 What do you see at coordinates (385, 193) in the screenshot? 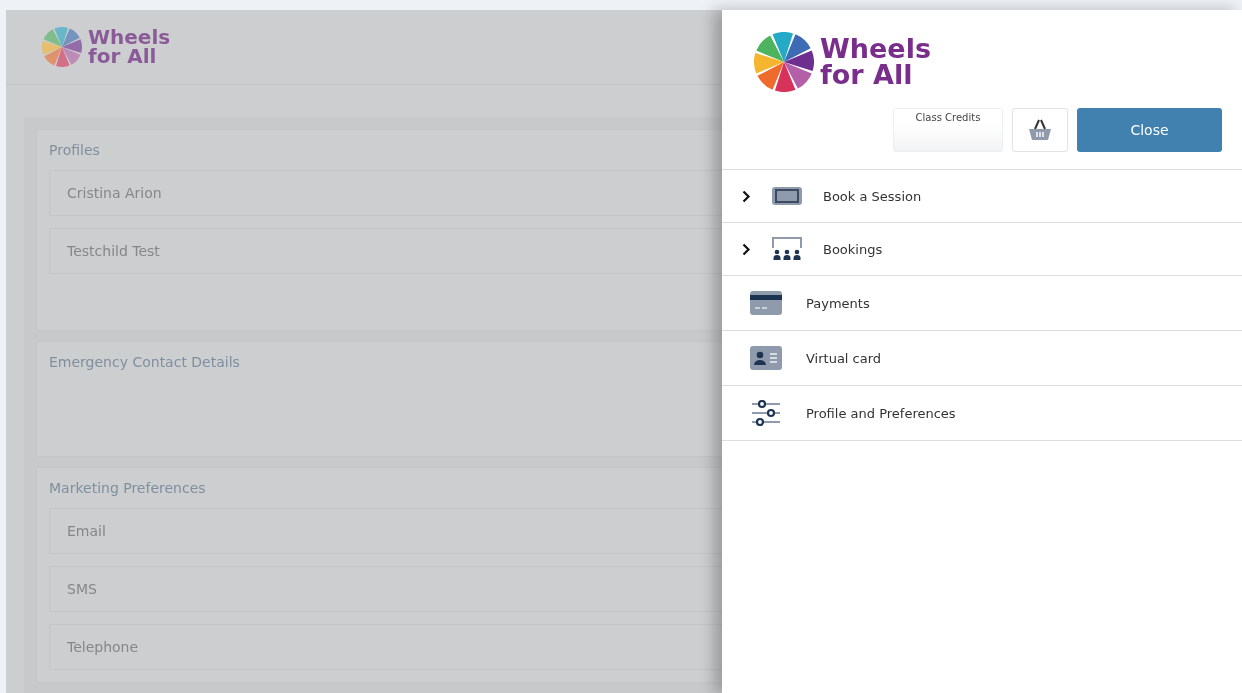
I see `list-item: Cristina Arion` at bounding box center [385, 193].